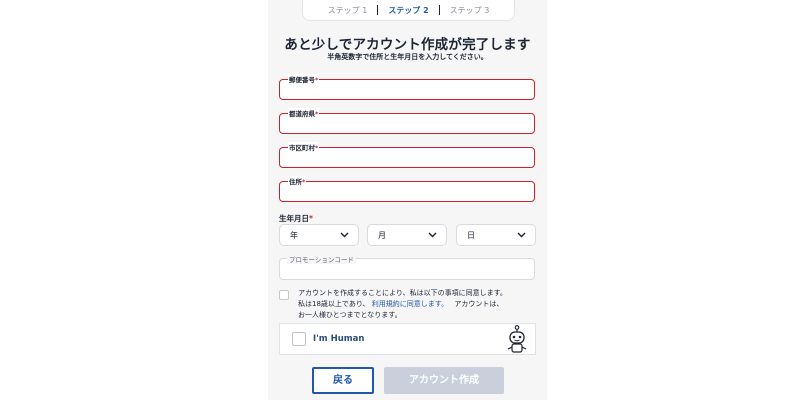  I want to click on terms-link: 利用規約に同意します。, so click(410, 304).